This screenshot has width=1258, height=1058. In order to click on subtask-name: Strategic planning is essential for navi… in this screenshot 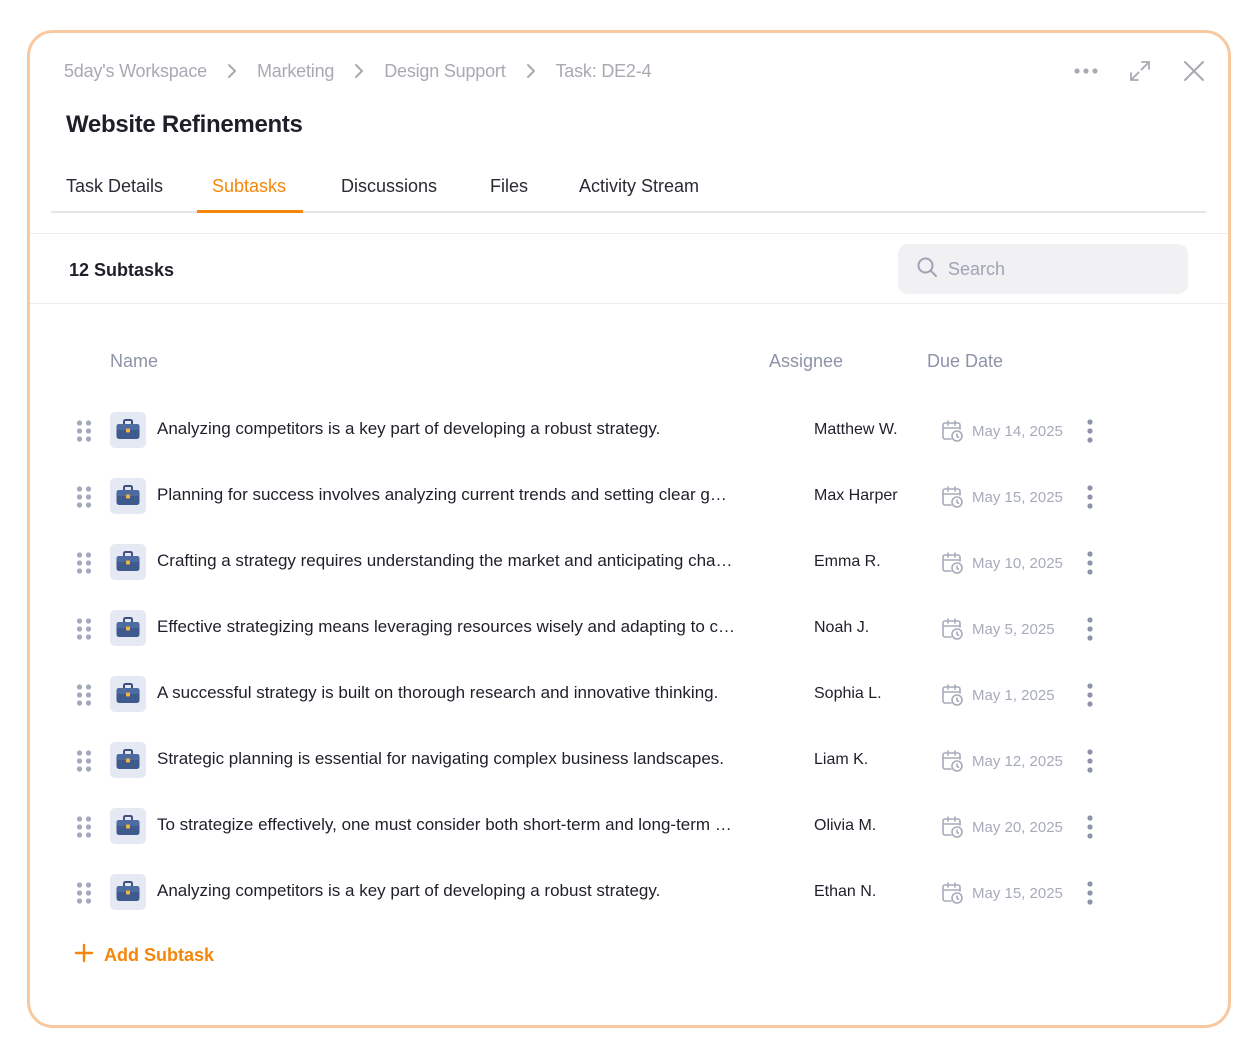, I will do `click(446, 759)`.